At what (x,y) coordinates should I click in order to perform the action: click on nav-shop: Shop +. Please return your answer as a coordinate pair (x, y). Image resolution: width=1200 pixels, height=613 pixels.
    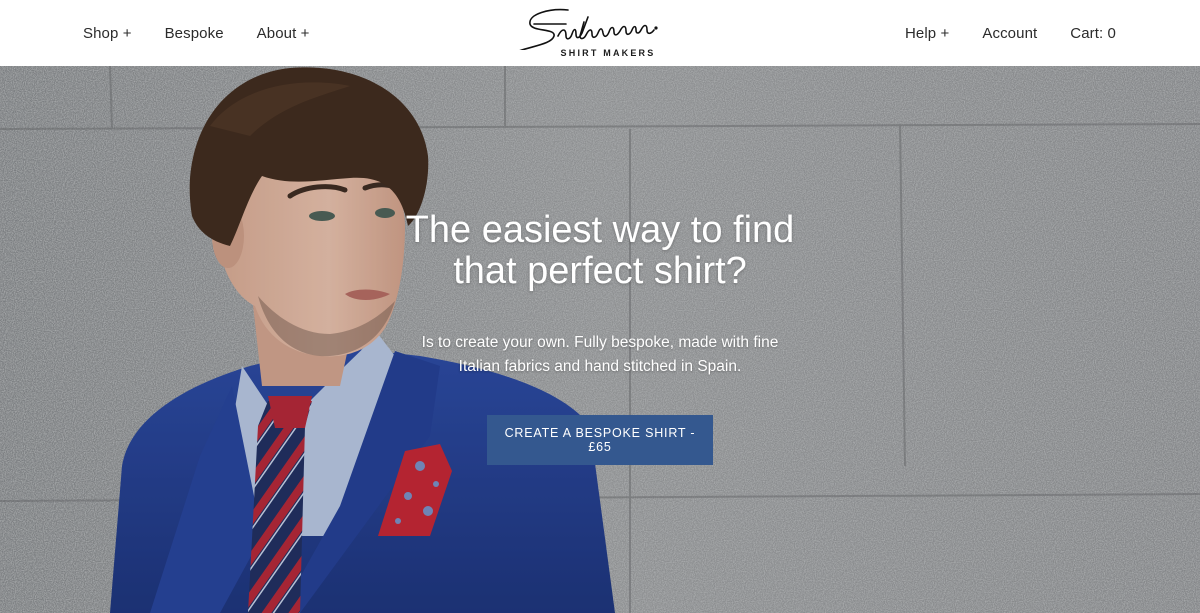
    Looking at the image, I should click on (107, 33).